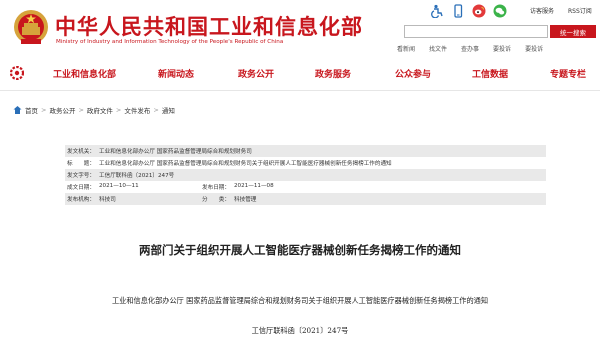  Describe the element at coordinates (437, 11) in the screenshot. I see `accessibility-icon` at that location.